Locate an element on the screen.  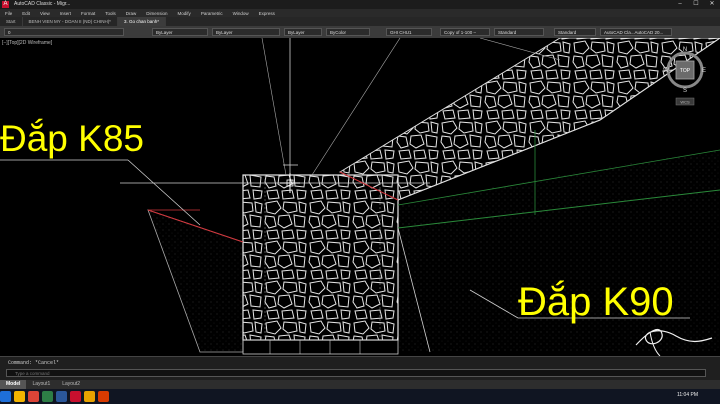
command-history: Command: *Cancel* is located at coordinates (34, 363).